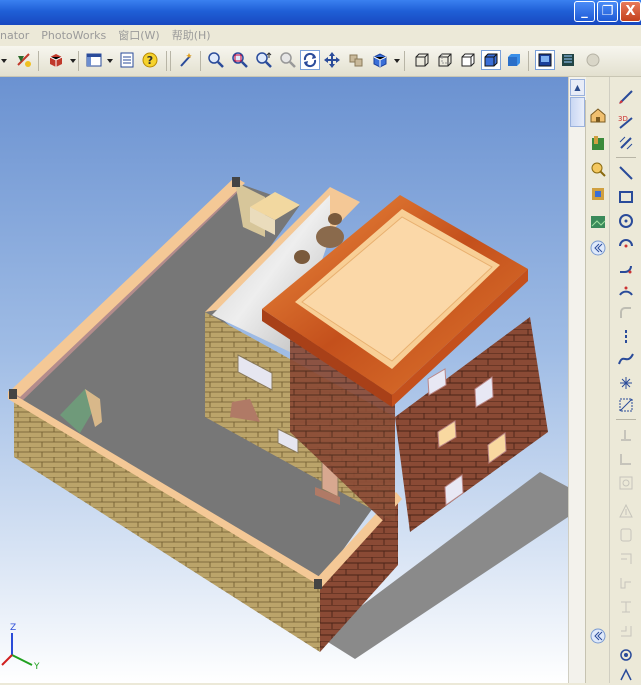  Describe the element at coordinates (4, 61) in the screenshot. I see `dropdown-arrow-icon` at that location.